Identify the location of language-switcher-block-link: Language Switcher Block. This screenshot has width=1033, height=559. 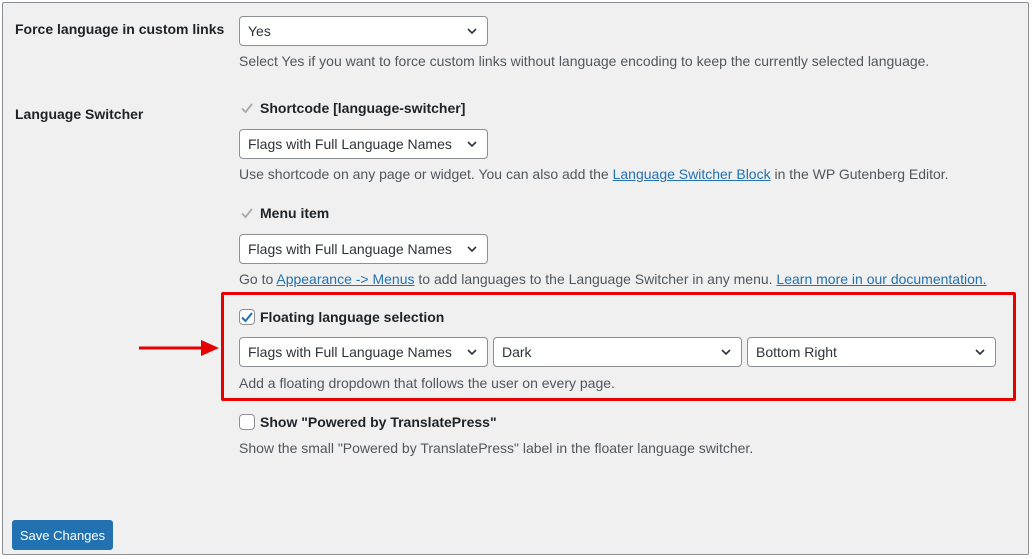
(692, 174).